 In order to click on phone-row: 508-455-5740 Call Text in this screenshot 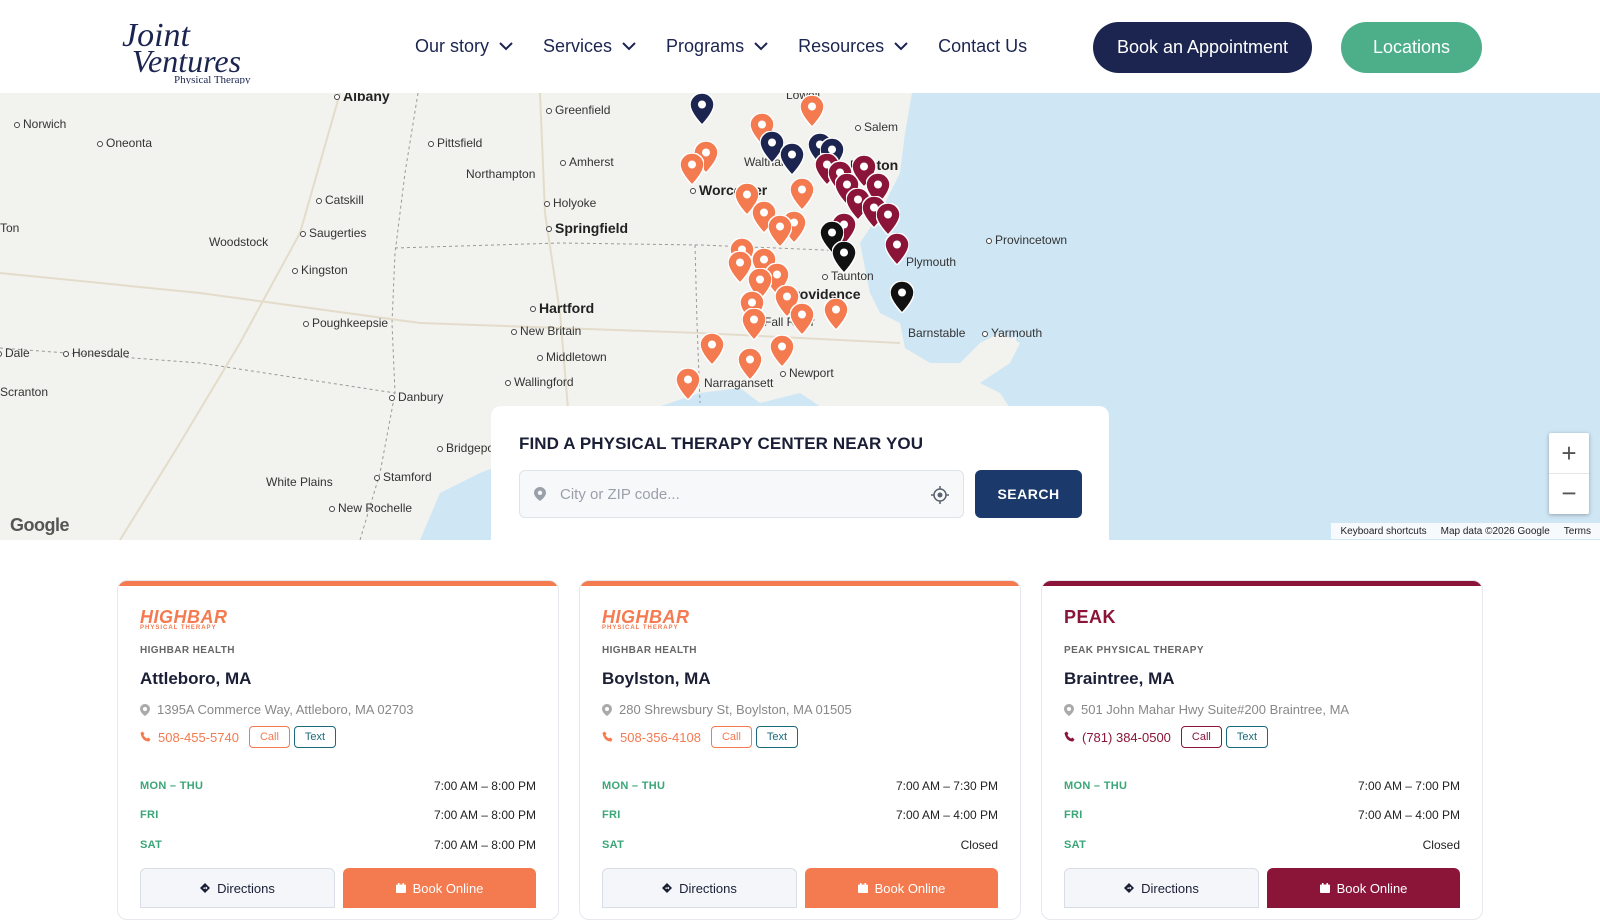, I will do `click(238, 737)`.